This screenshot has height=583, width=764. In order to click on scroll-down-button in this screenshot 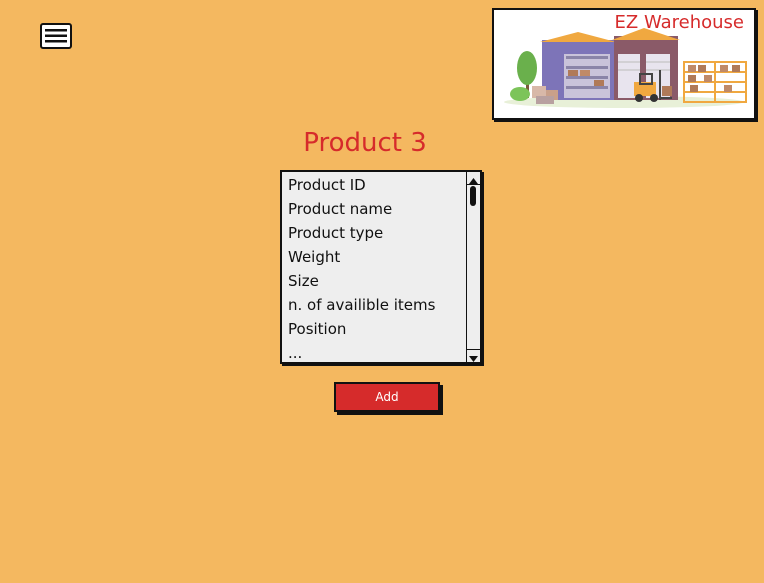, I will do `click(473, 355)`.